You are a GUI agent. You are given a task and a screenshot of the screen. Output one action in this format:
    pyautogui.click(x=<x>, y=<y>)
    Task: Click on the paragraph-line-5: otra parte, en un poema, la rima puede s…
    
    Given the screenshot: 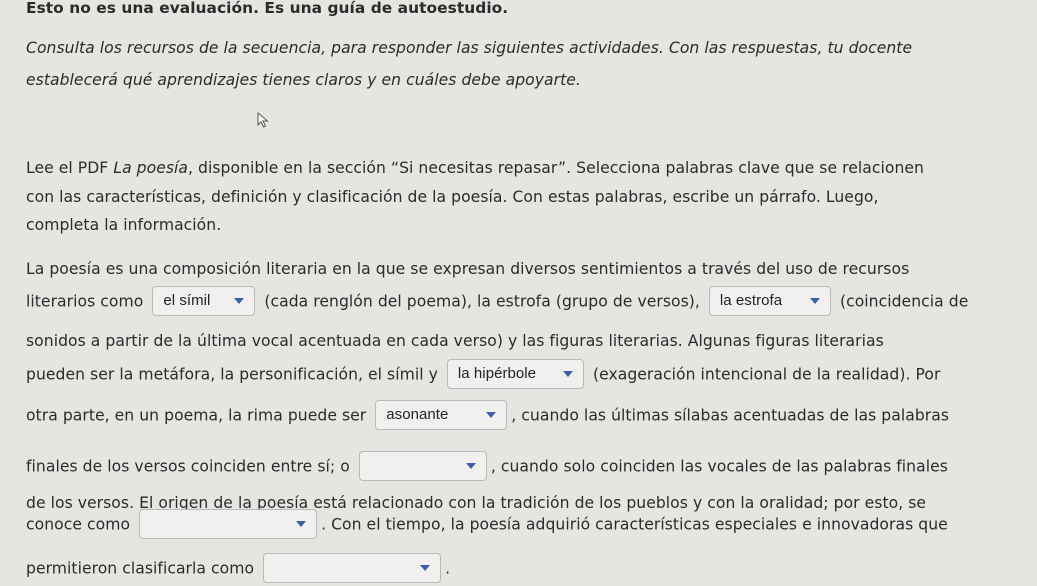 What is the action you would take?
    pyautogui.click(x=488, y=415)
    